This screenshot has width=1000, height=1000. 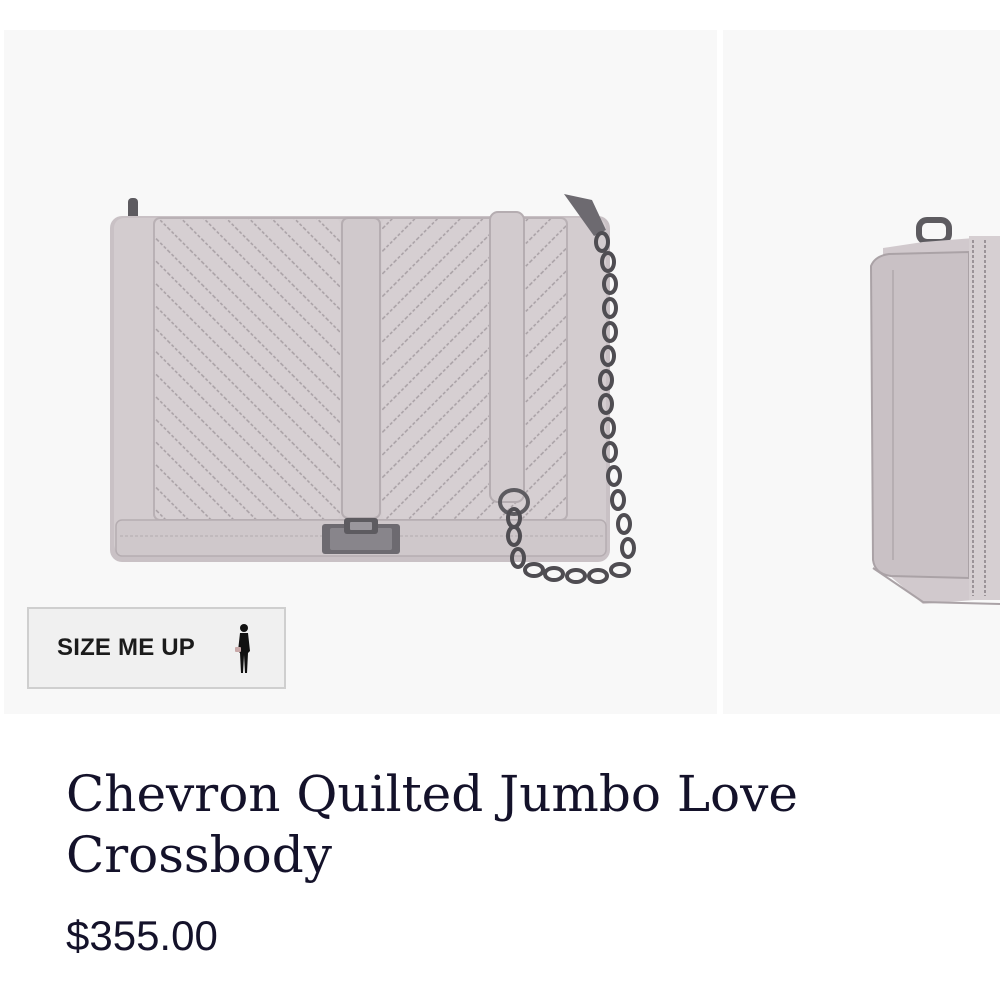 What do you see at coordinates (934, 411) in the screenshot?
I see `bag-side-photo` at bounding box center [934, 411].